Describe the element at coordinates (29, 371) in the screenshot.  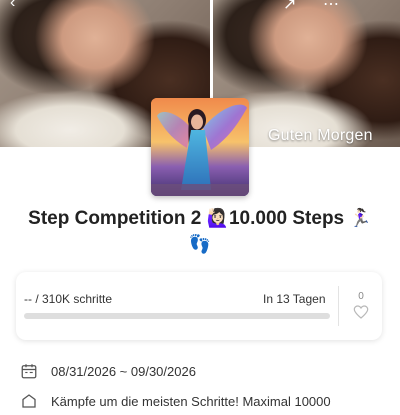
I see `calendar-icon` at that location.